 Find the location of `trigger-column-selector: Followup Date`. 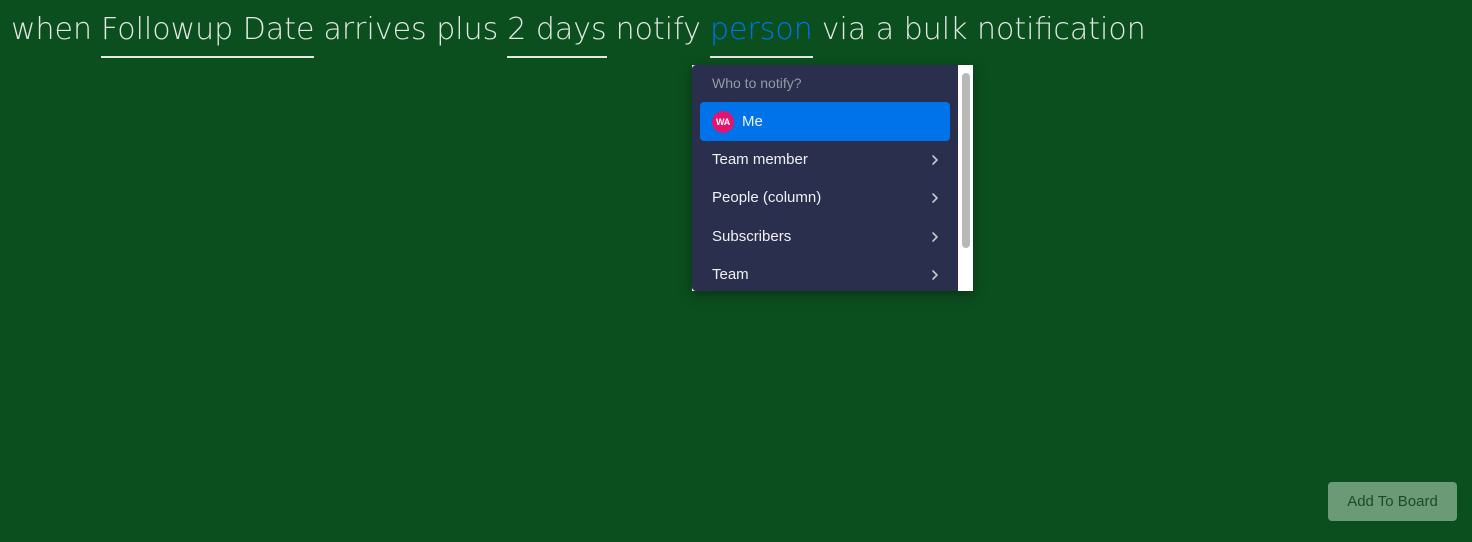

trigger-column-selector: Followup Date is located at coordinates (208, 33).